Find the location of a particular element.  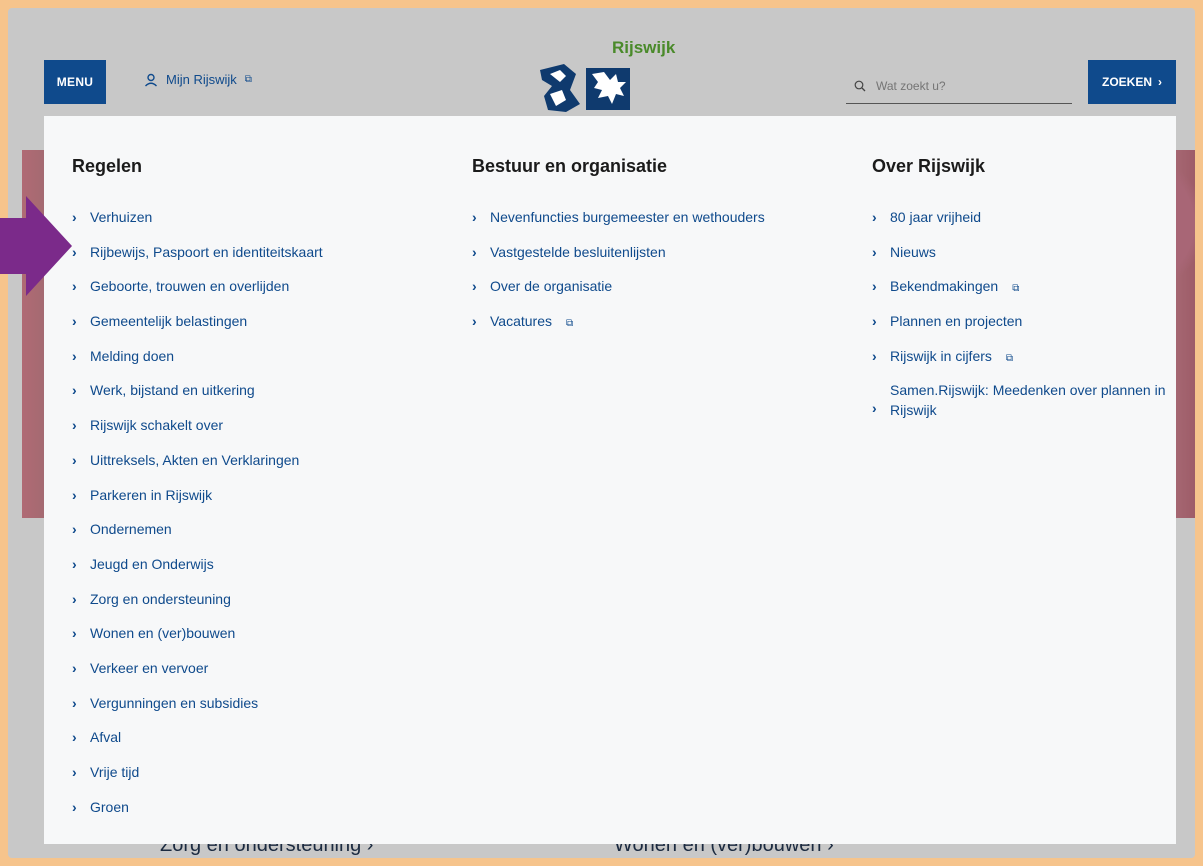

menu-item-label-wrap: Zorg en ondersteuning is located at coordinates (160, 599).